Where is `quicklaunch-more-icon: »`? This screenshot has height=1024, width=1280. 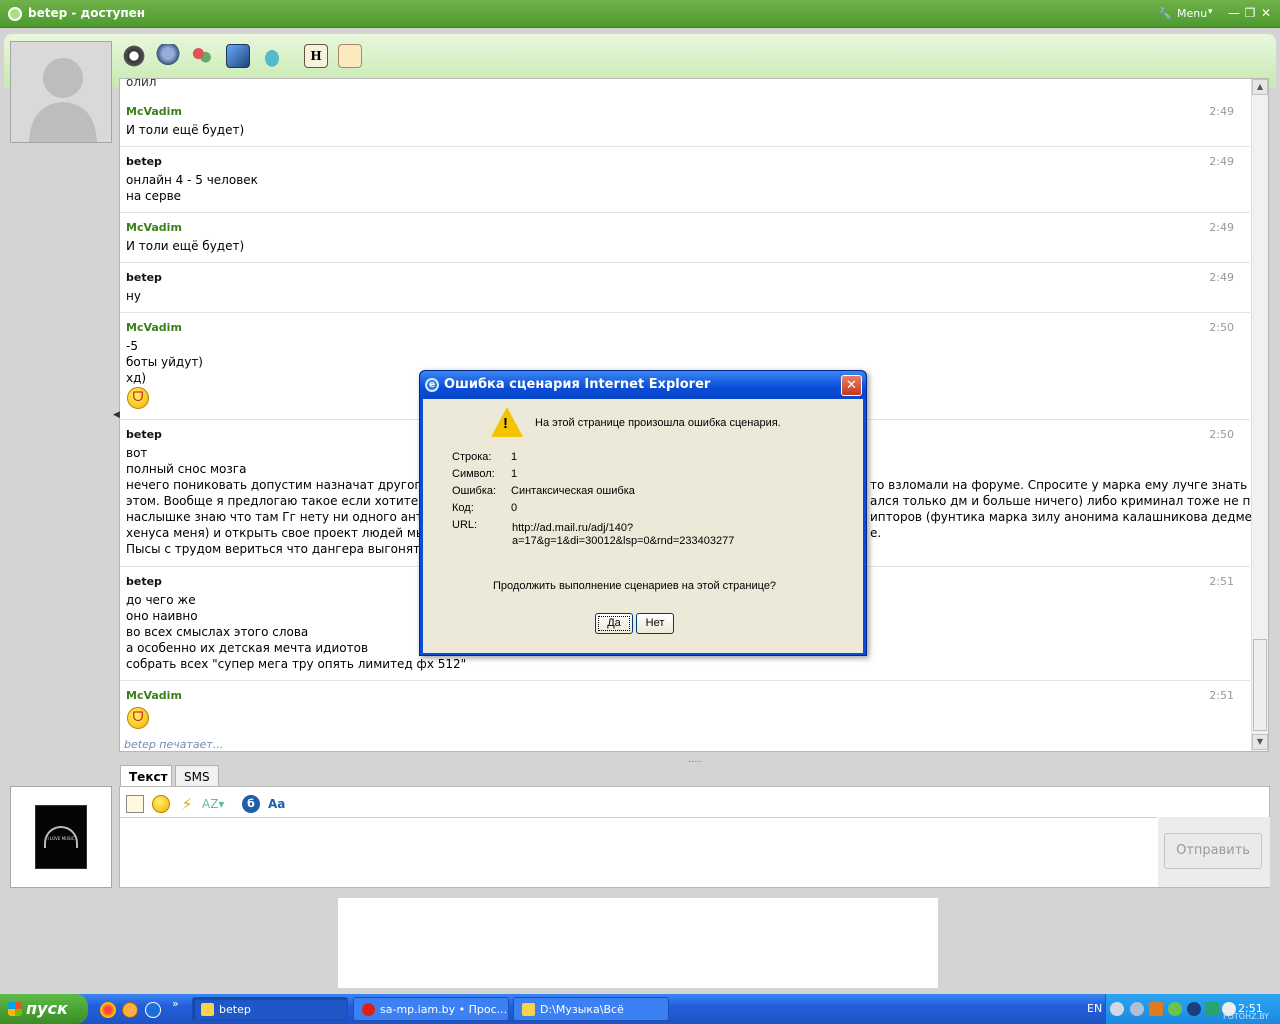 quicklaunch-more-icon: » is located at coordinates (175, 1003).